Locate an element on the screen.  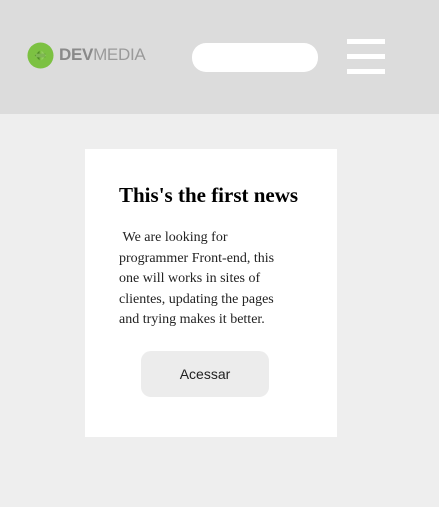
news-title: This's the first news is located at coordinates (209, 195).